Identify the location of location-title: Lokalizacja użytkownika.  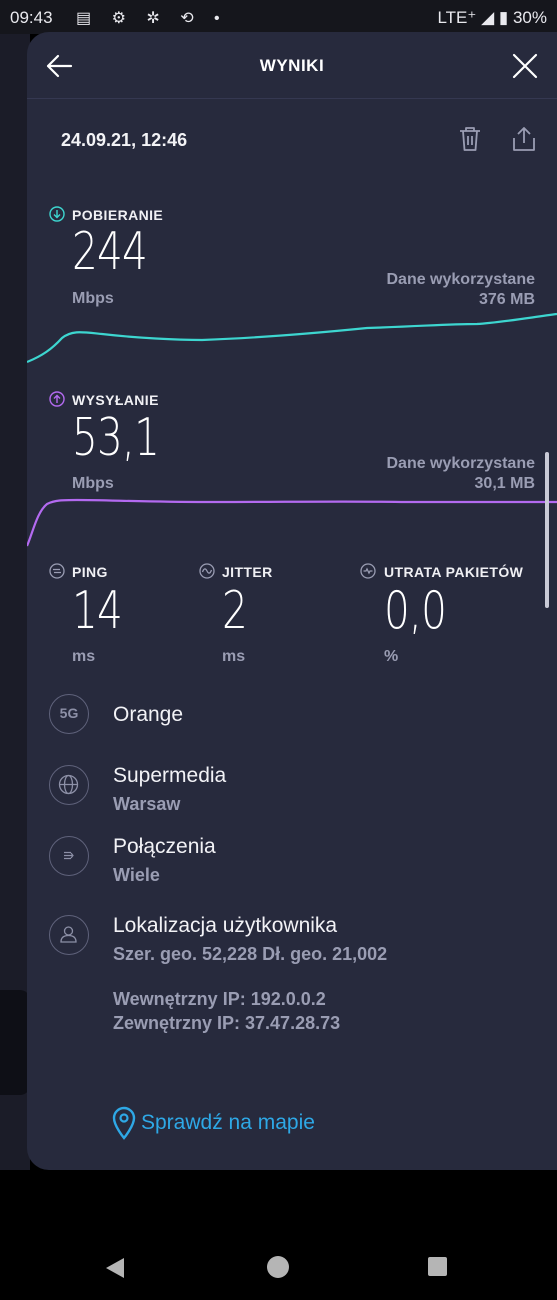
(225, 925).